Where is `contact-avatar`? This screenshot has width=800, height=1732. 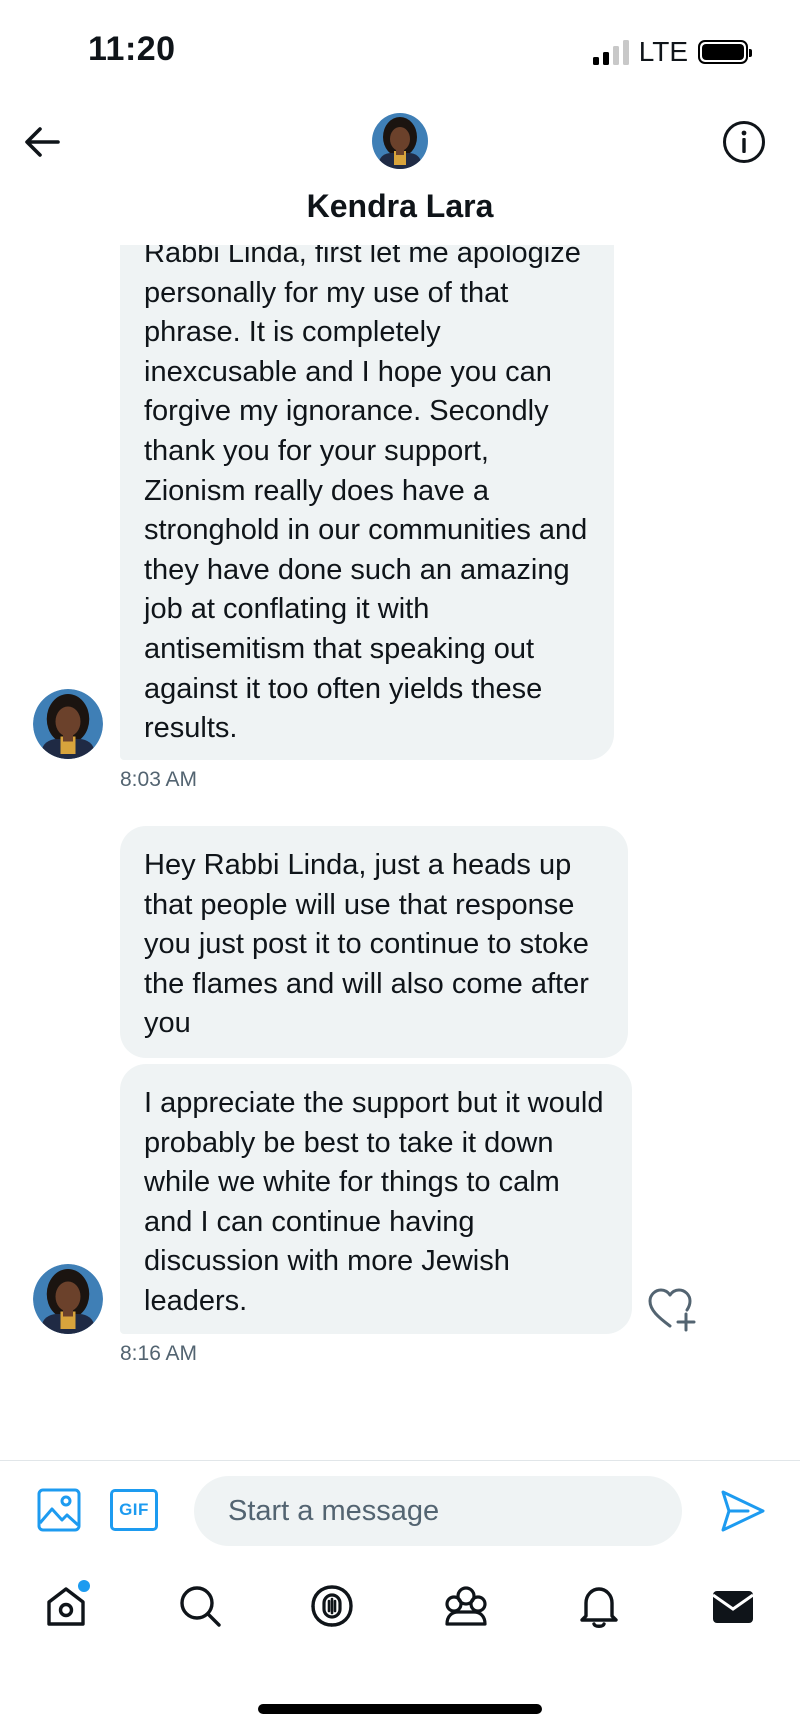
contact-avatar is located at coordinates (400, 141).